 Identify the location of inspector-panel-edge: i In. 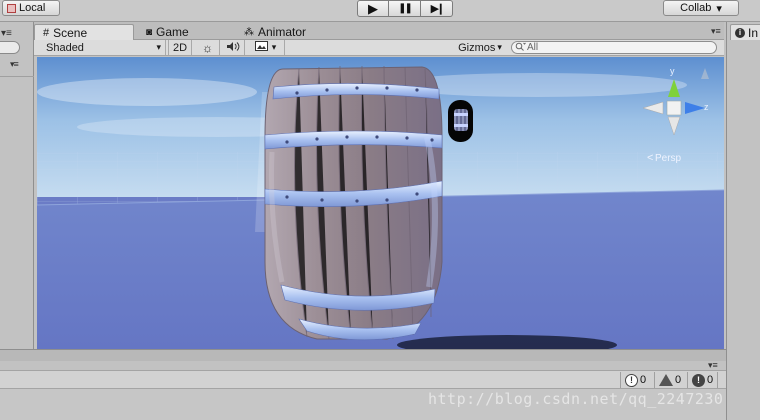
(743, 221).